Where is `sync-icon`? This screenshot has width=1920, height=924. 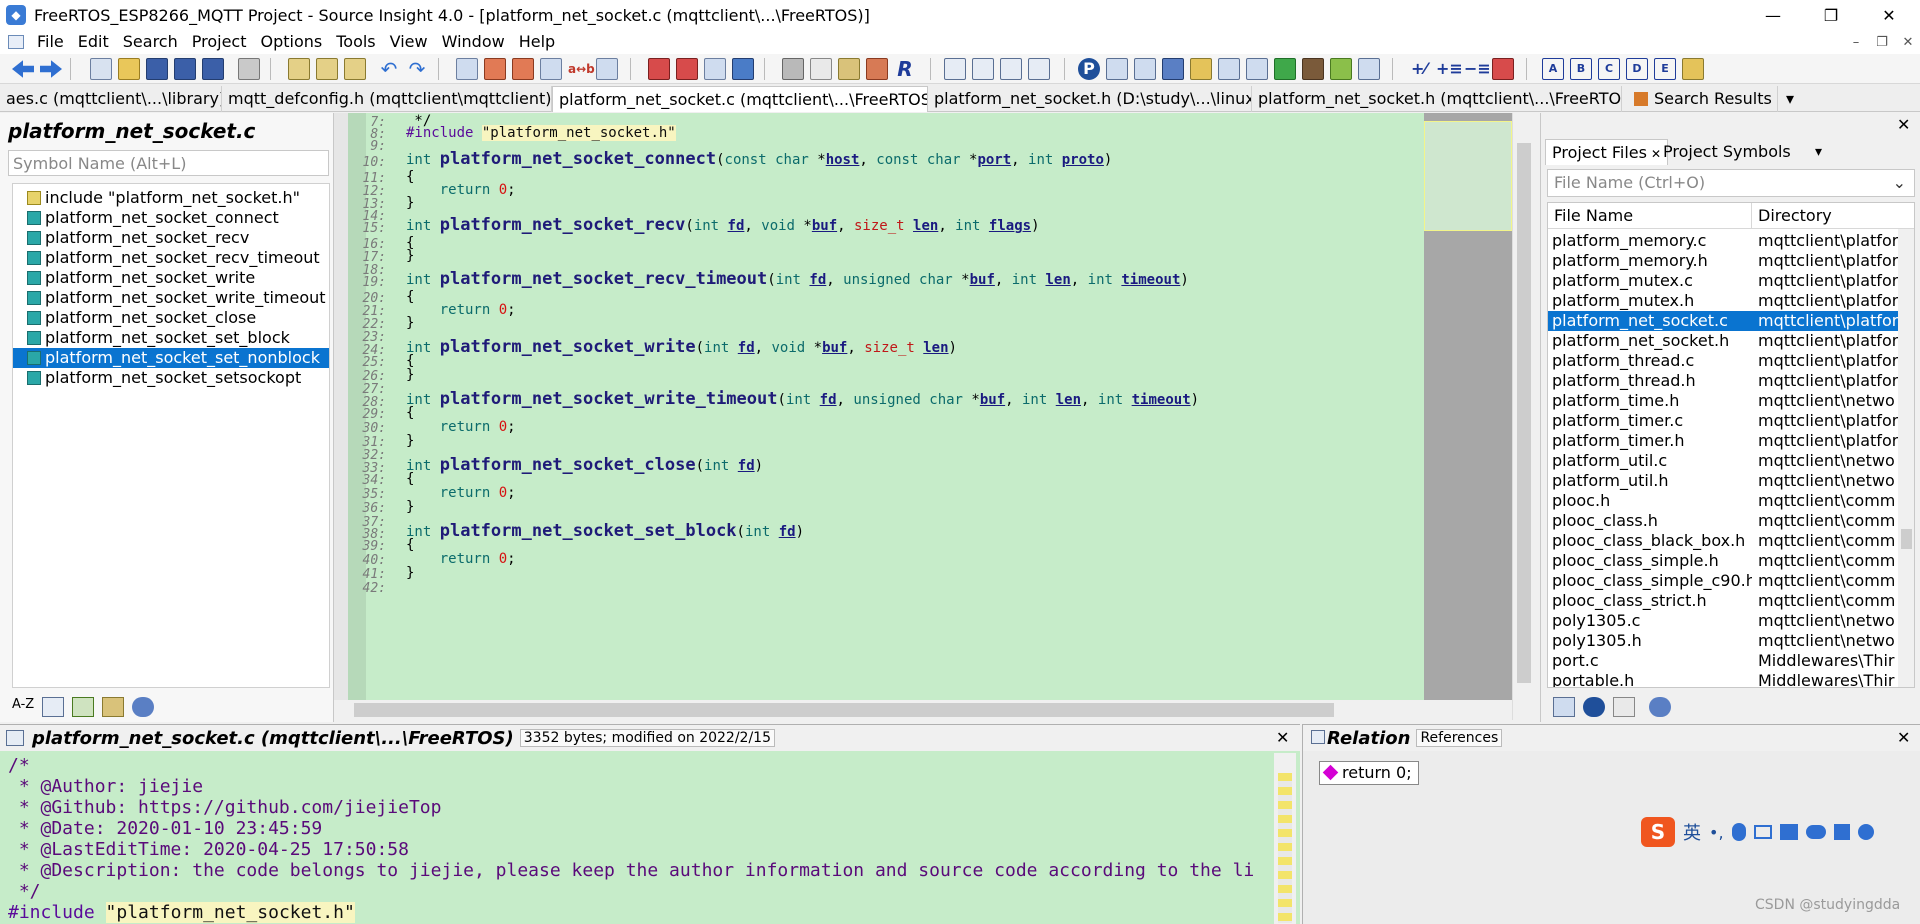
sync-icon is located at coordinates (1285, 69).